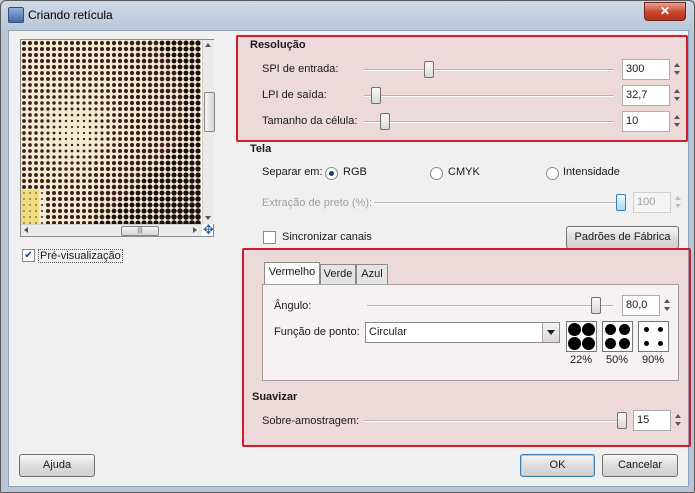 The height and width of the screenshot is (493, 695). What do you see at coordinates (676, 95) in the screenshot?
I see `lpi-stepper` at bounding box center [676, 95].